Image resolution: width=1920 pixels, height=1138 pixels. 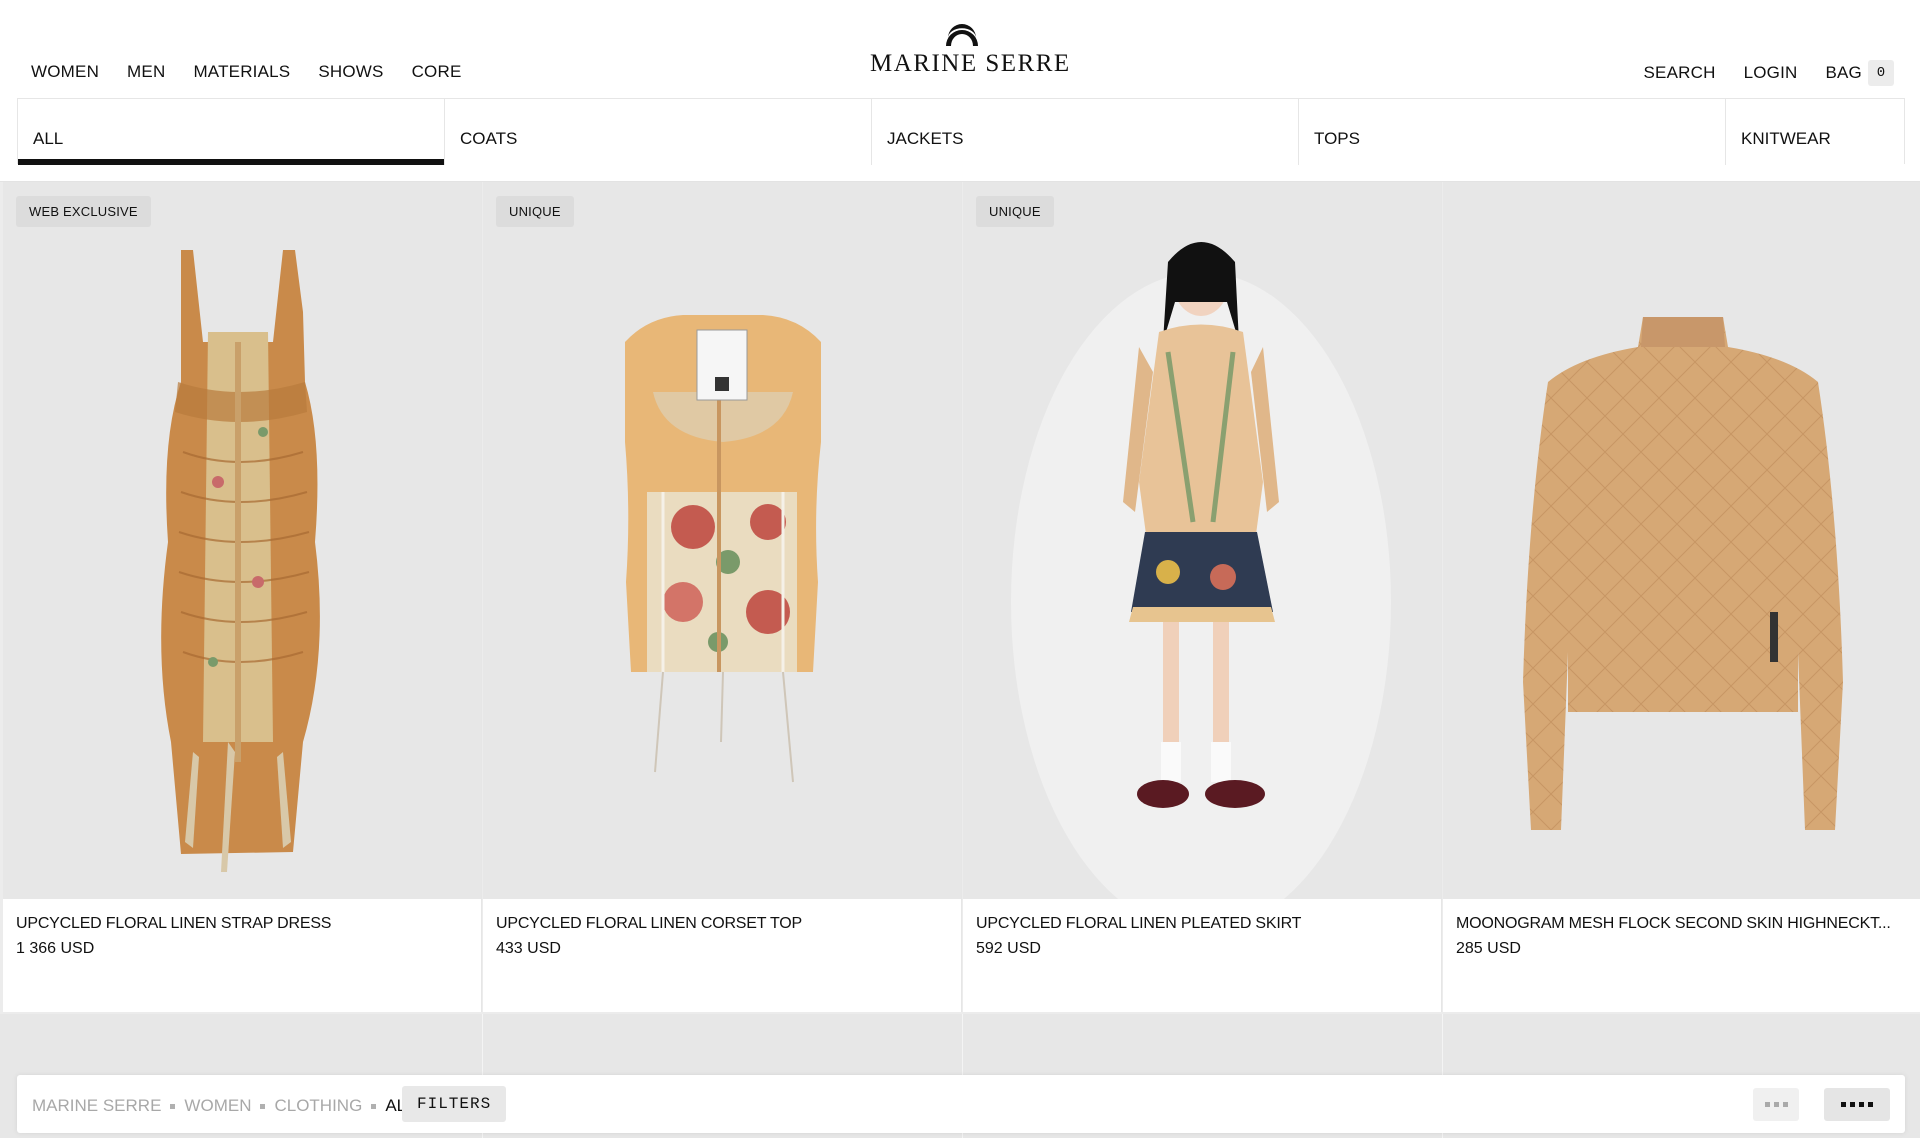 I want to click on product-price: 433 USD, so click(x=528, y=948).